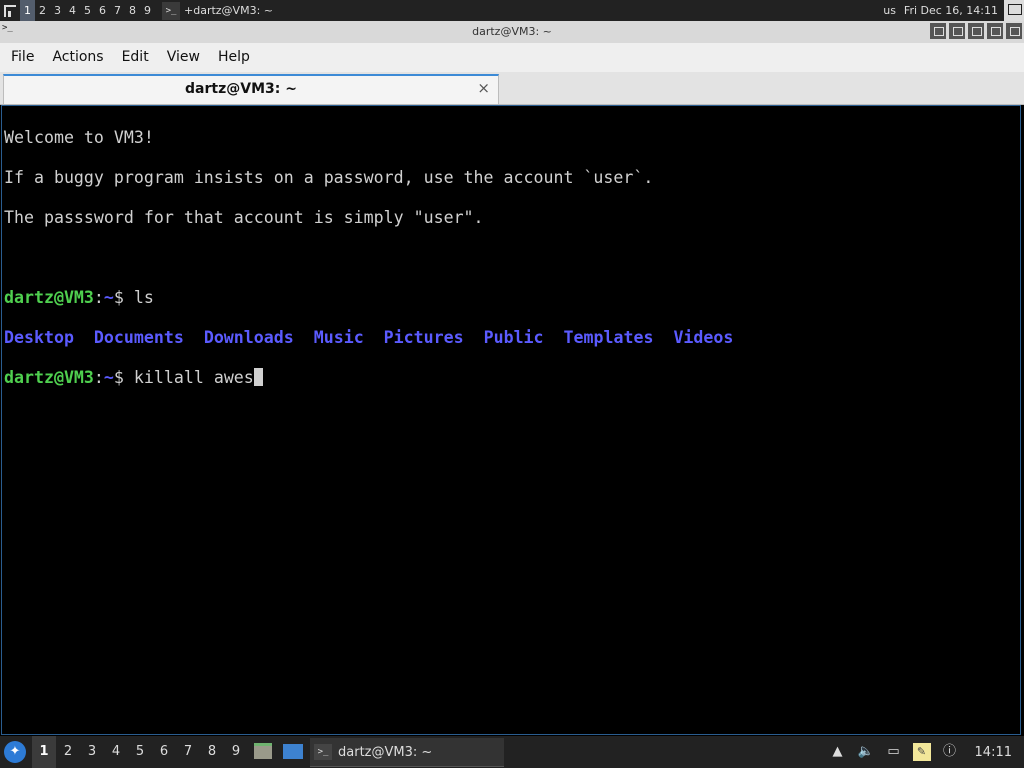 This screenshot has height=768, width=1024. I want to click on dir-entry: Desktop, so click(39, 337).